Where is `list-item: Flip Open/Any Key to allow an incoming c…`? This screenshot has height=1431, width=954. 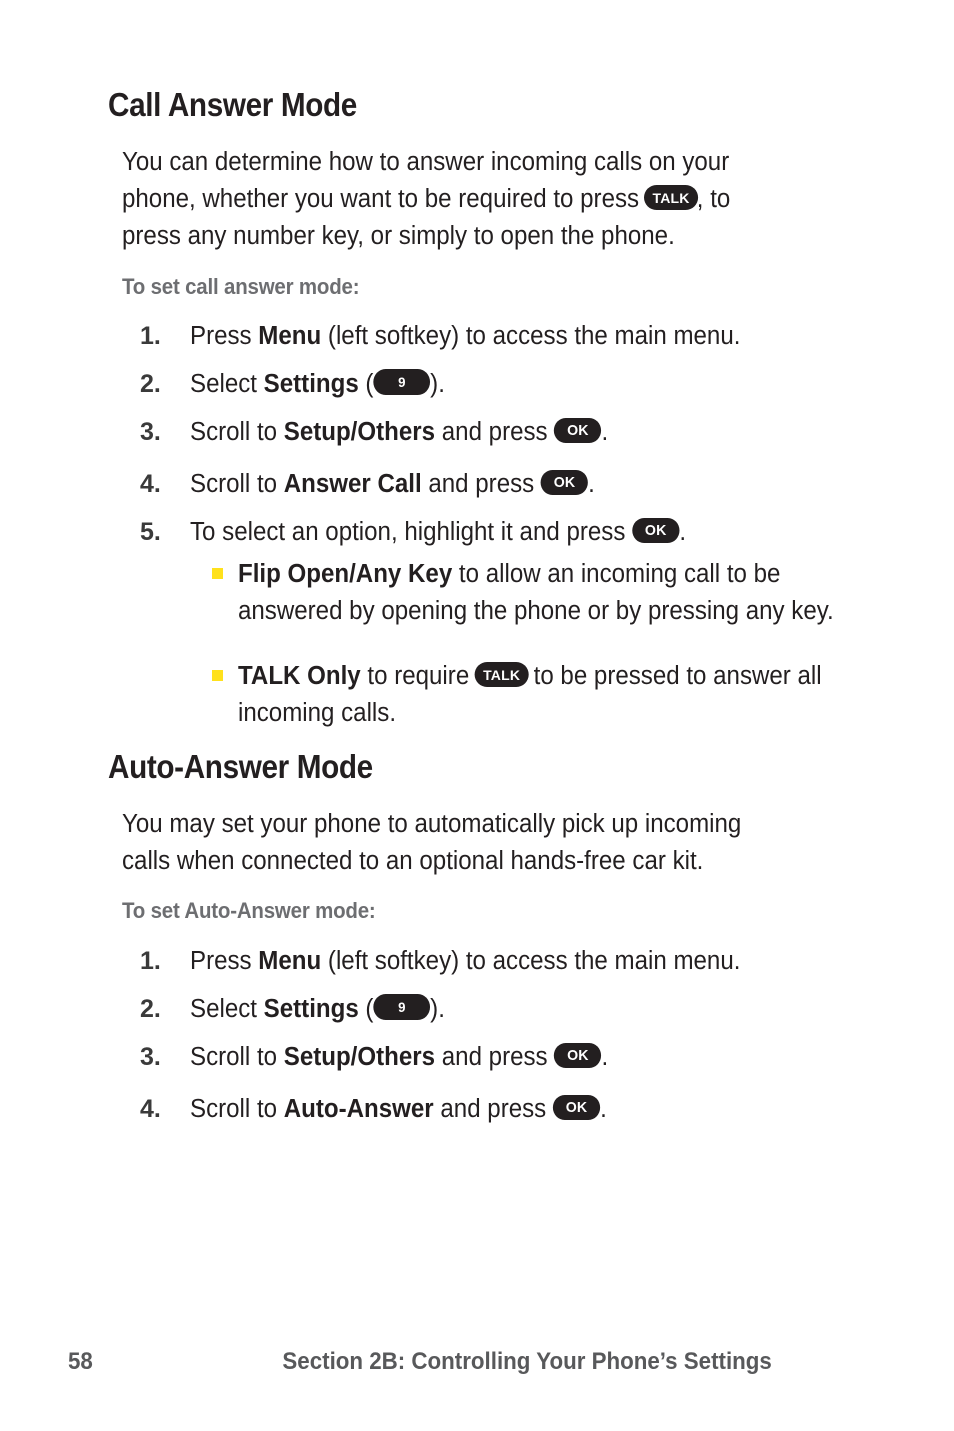 list-item: Flip Open/Any Key to allow an incoming c… is located at coordinates (542, 593).